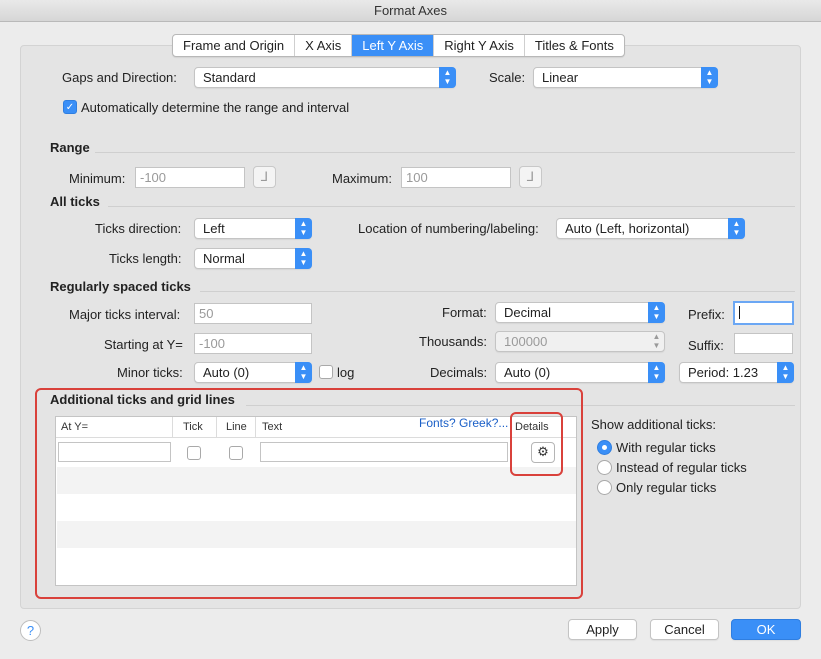  What do you see at coordinates (580, 341) in the screenshot?
I see `thousands-select: 100000 ▲ ▼` at bounding box center [580, 341].